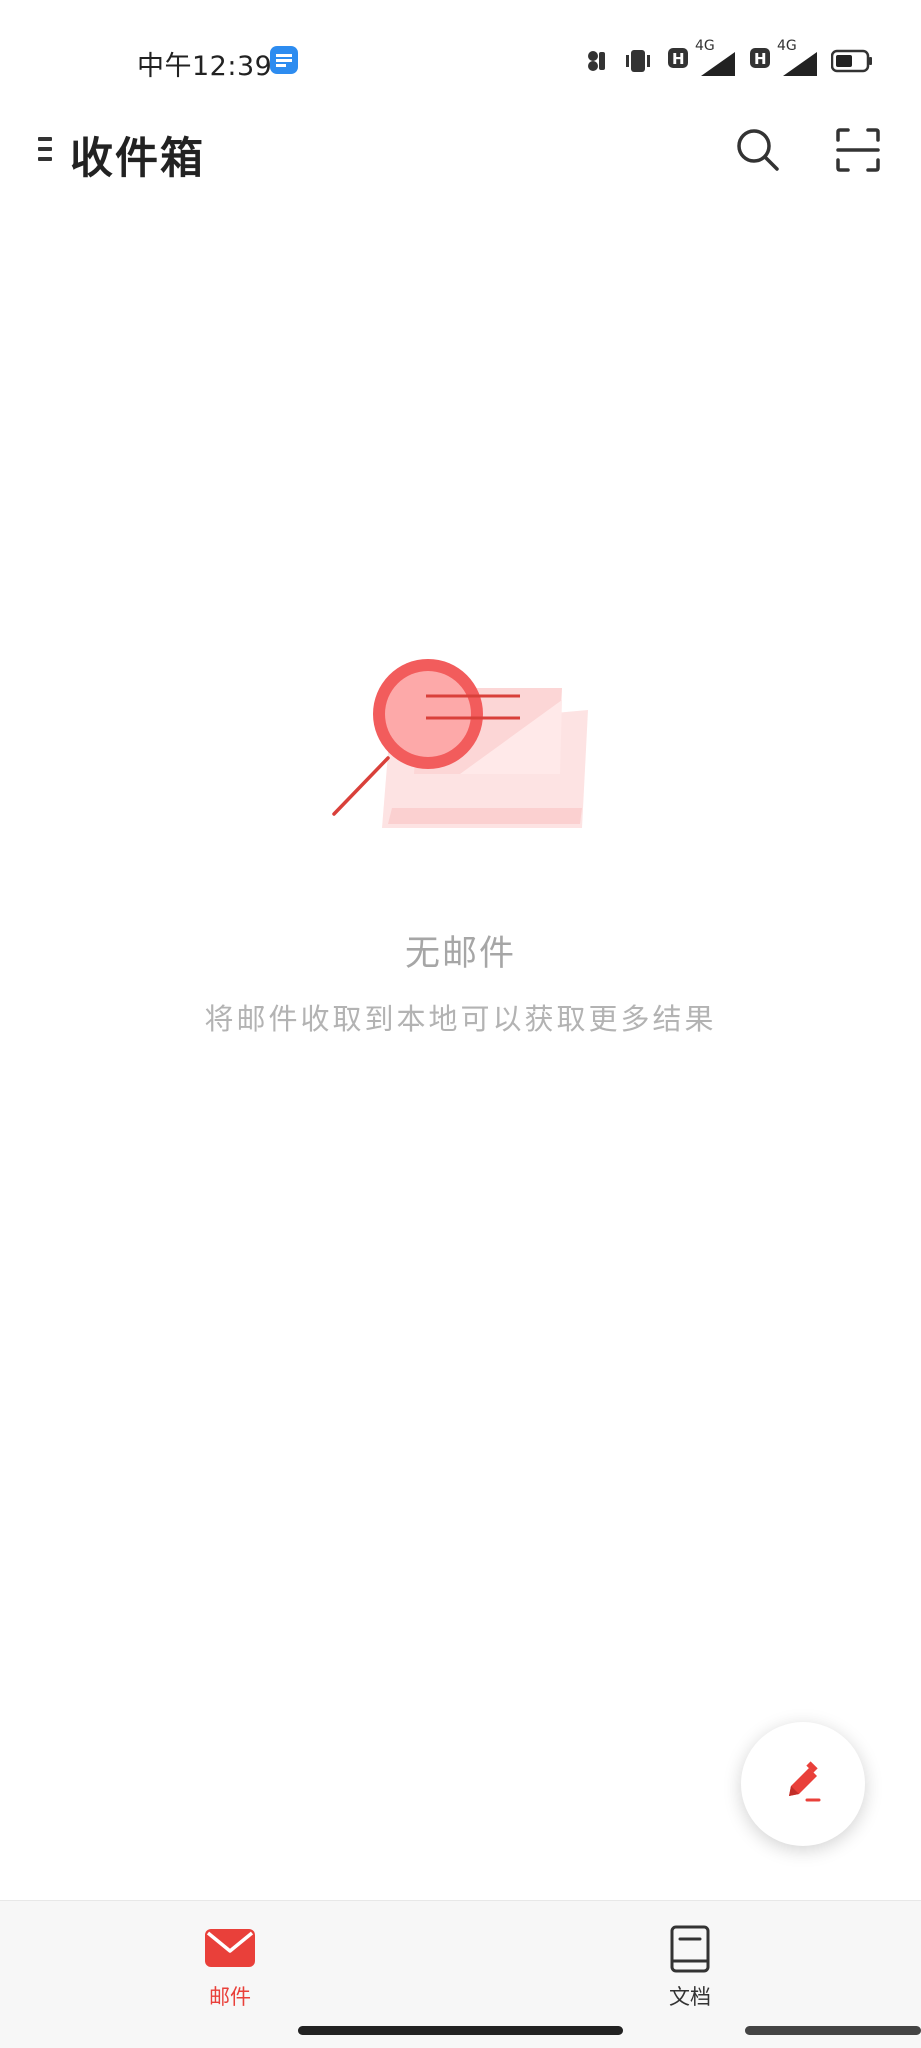 This screenshot has height=2048, width=921. Describe the element at coordinates (858, 150) in the screenshot. I see `scan-icon` at that location.